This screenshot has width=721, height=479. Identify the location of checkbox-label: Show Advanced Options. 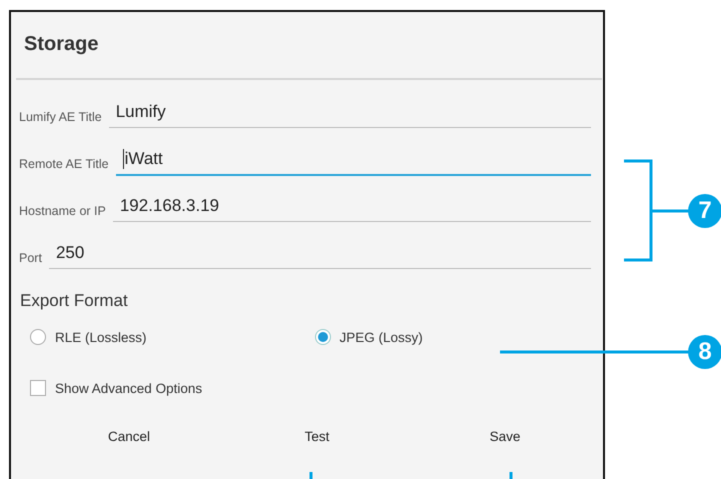
(128, 388).